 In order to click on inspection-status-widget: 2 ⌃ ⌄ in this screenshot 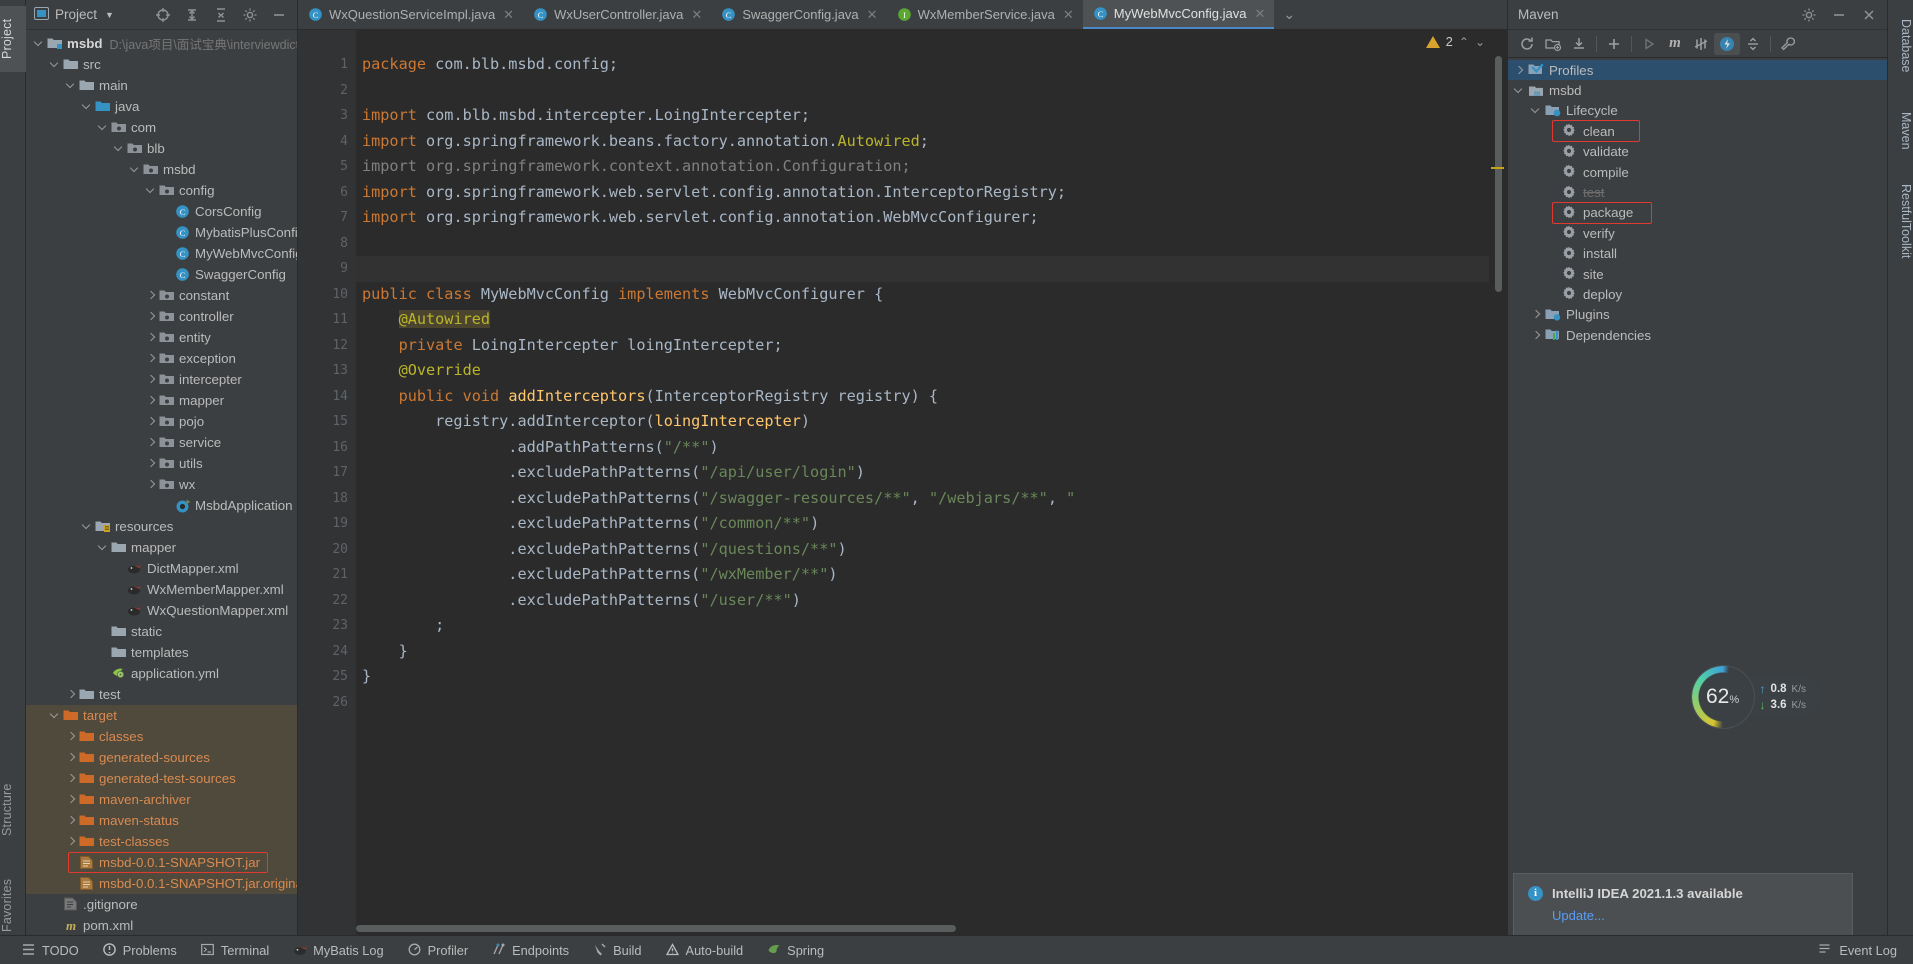, I will do `click(1455, 41)`.